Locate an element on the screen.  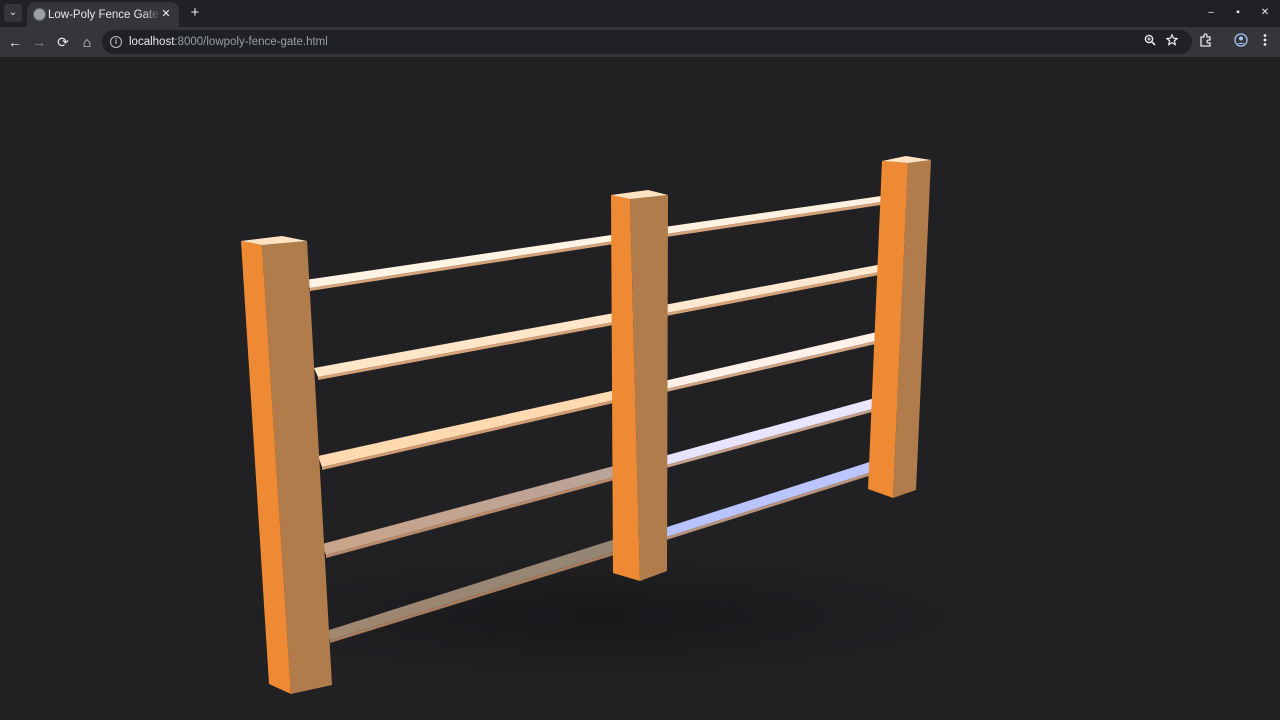
home-button: ⌂ is located at coordinates (87, 42).